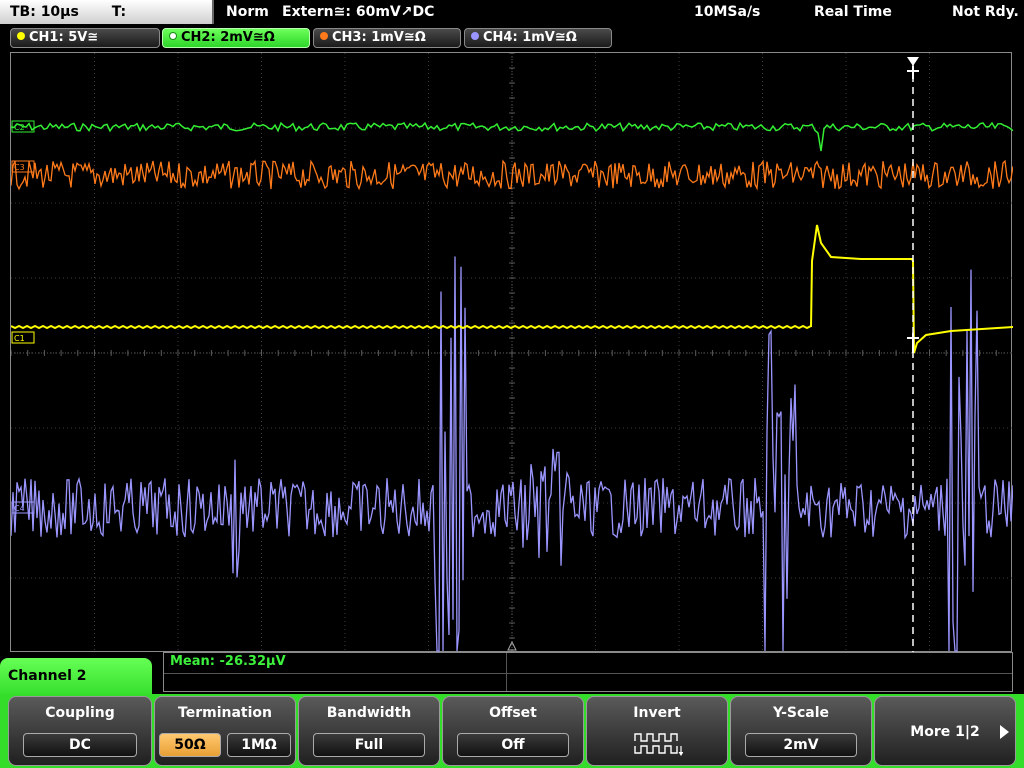 The width and height of the screenshot is (1024, 768). I want to click on ch2-dot-icon, so click(173, 36).